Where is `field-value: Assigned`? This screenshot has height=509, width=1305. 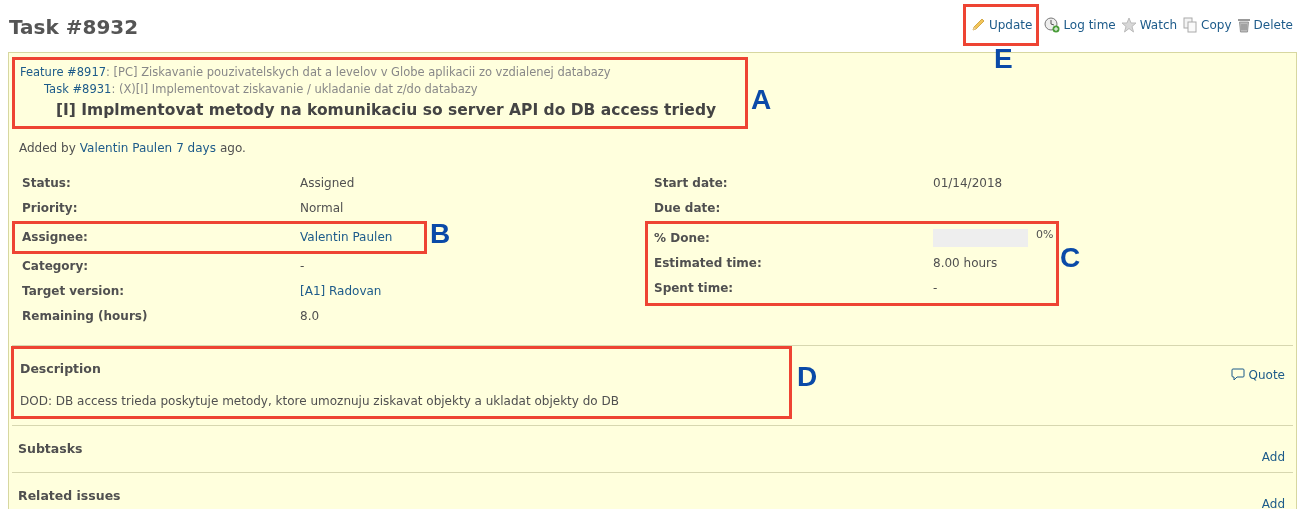
field-value: Assigned is located at coordinates (327, 184).